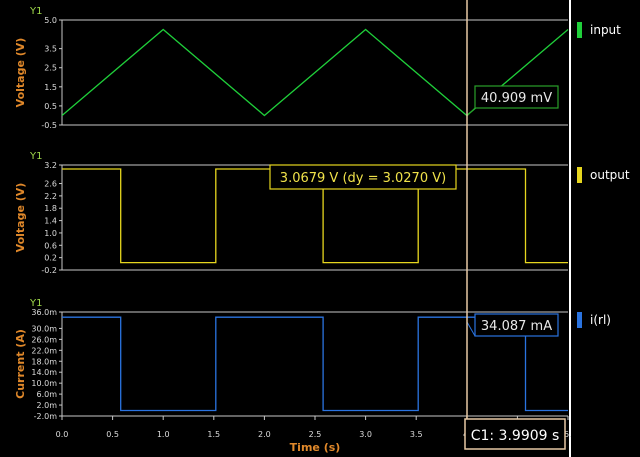  What do you see at coordinates (50, 87) in the screenshot?
I see `y-tick-label: 1.5` at bounding box center [50, 87].